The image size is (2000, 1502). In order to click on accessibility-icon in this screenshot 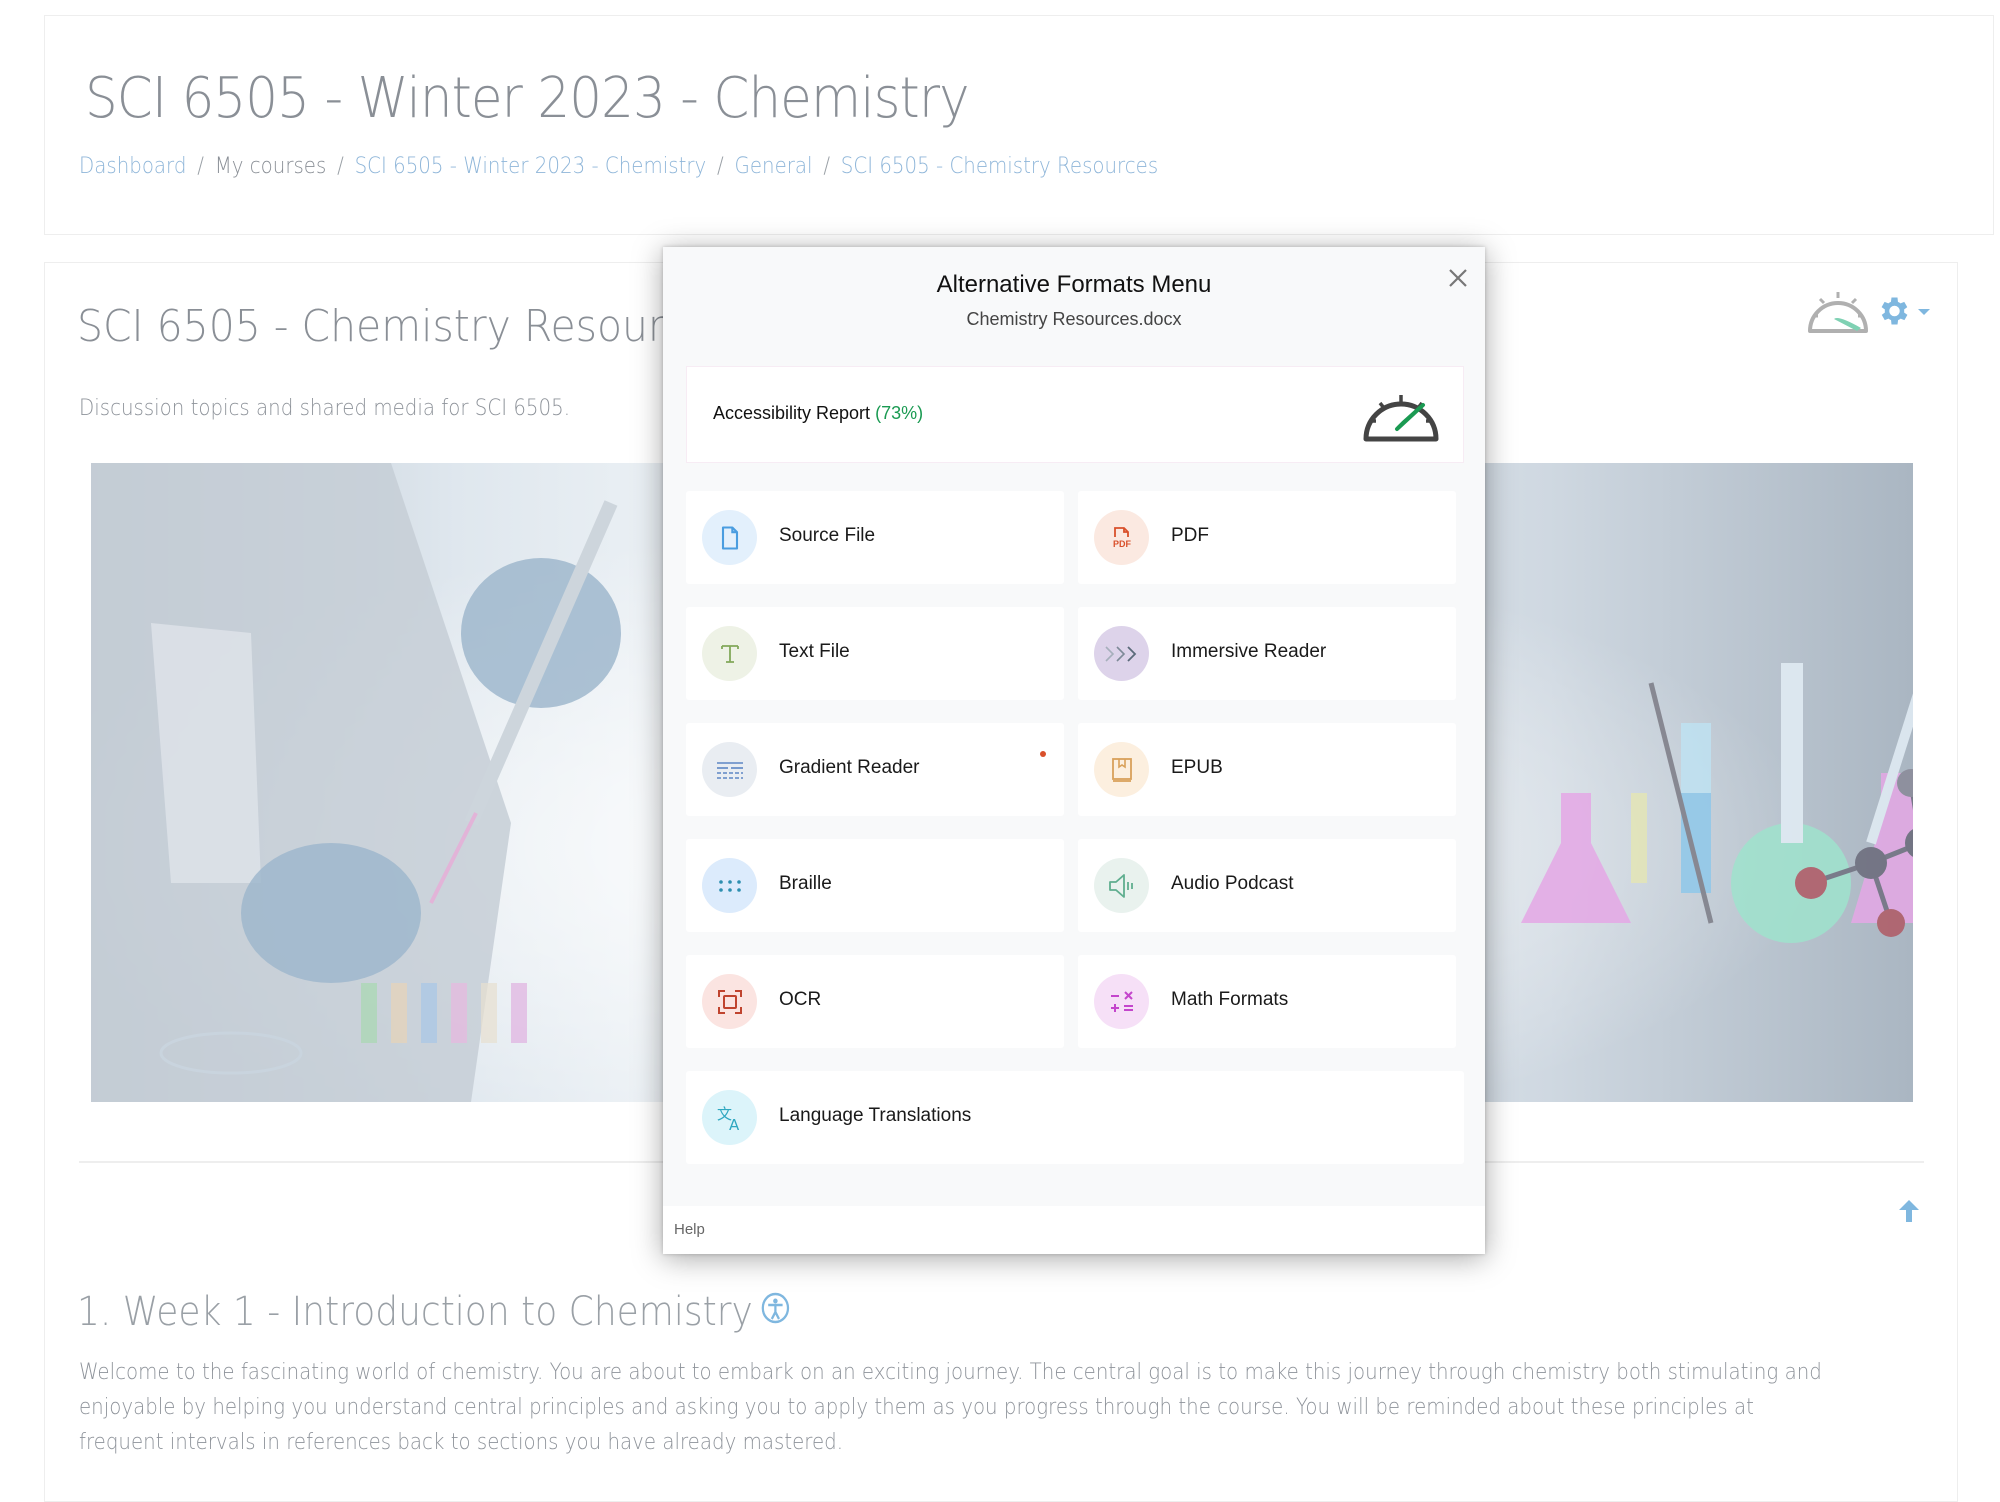, I will do `click(775, 1312)`.